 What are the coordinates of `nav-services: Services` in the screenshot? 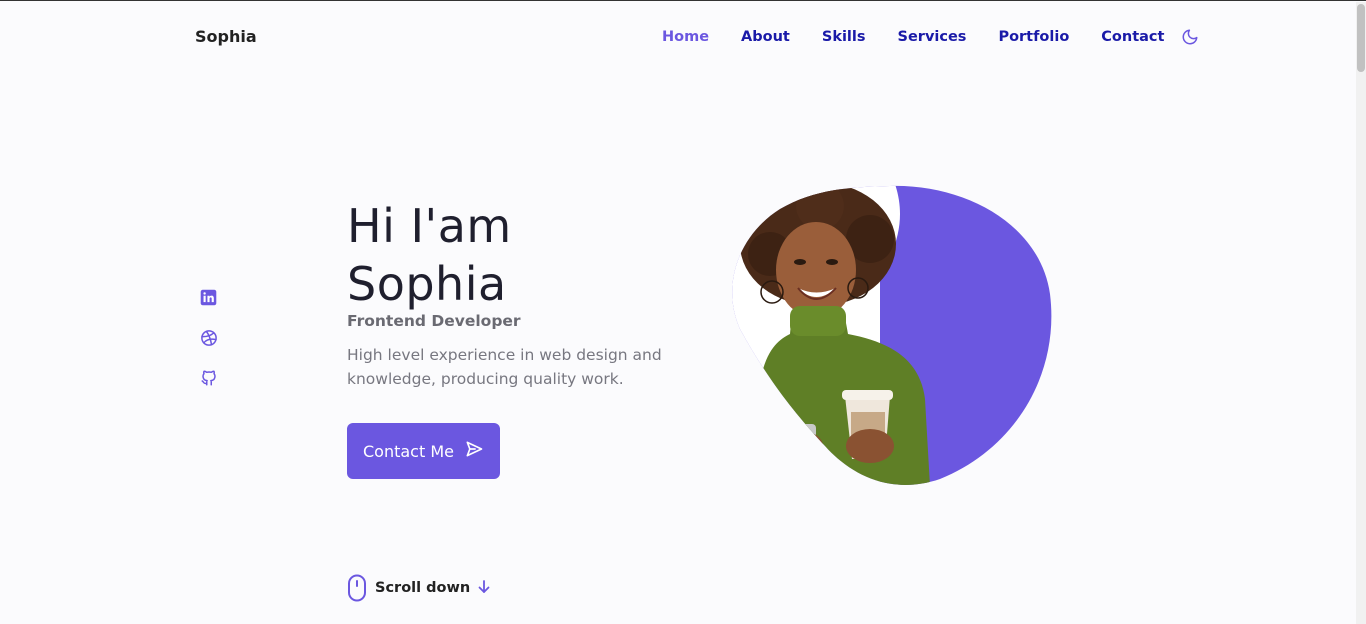 It's located at (932, 37).